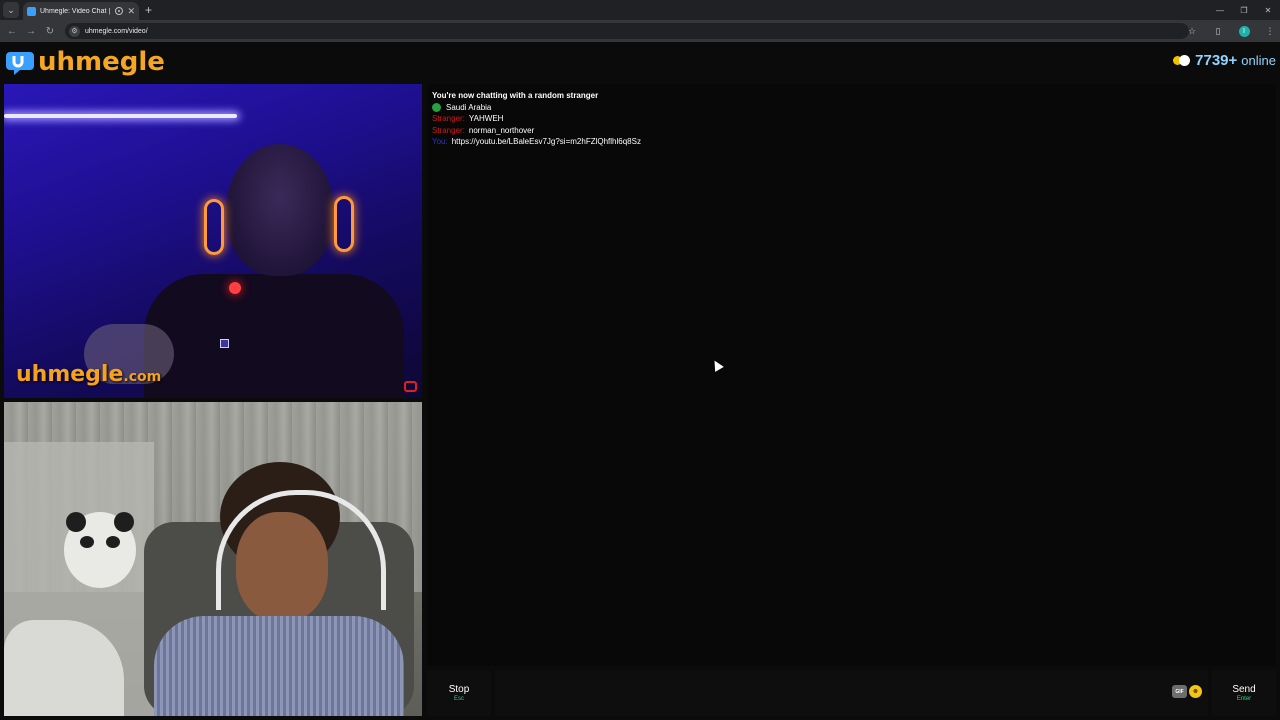 Image resolution: width=1280 pixels, height=720 pixels. I want to click on logo-text: uhmegle, so click(101, 62).